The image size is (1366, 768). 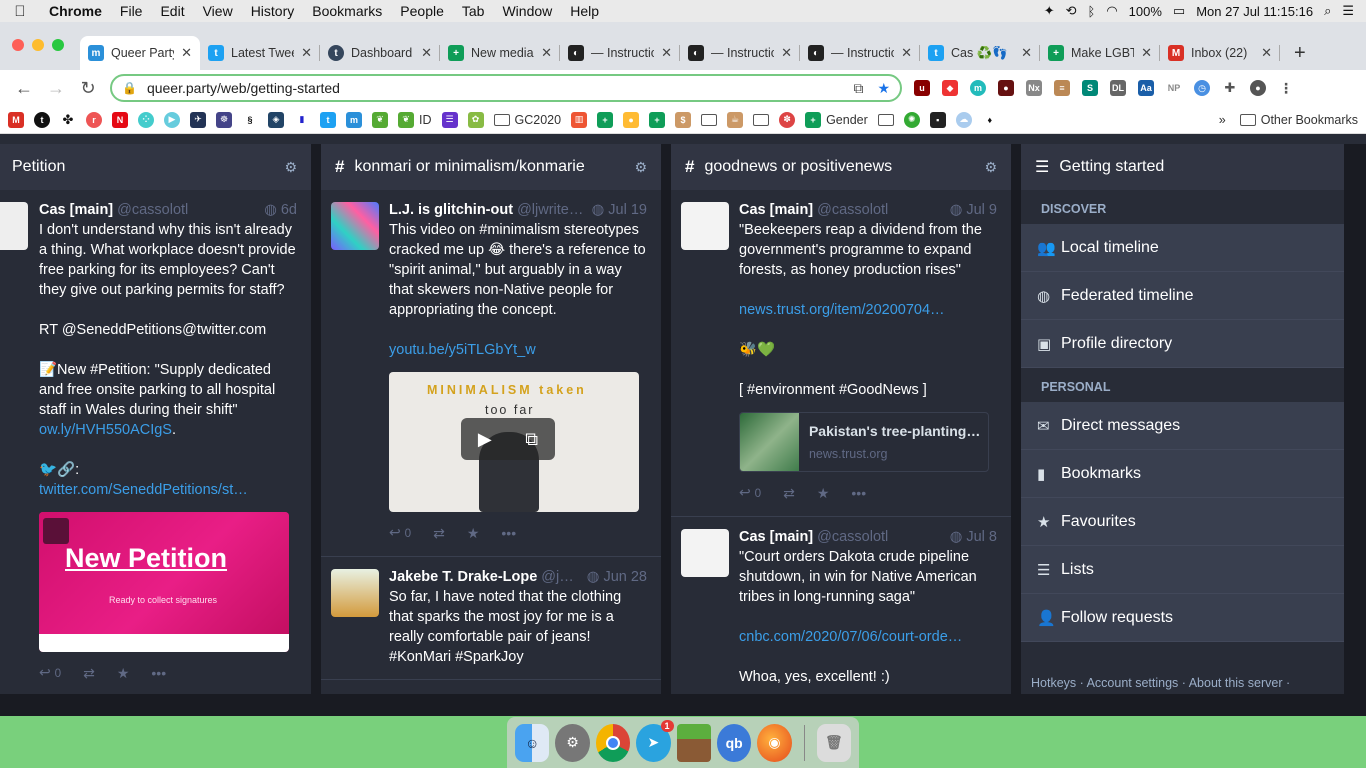 I want to click on tab-queer-party: m Queer Party ✕, so click(x=140, y=53).